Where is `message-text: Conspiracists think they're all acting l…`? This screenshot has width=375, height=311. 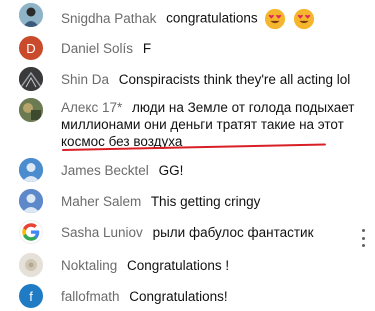 message-text: Conspiracists think they're all acting l… is located at coordinates (234, 79).